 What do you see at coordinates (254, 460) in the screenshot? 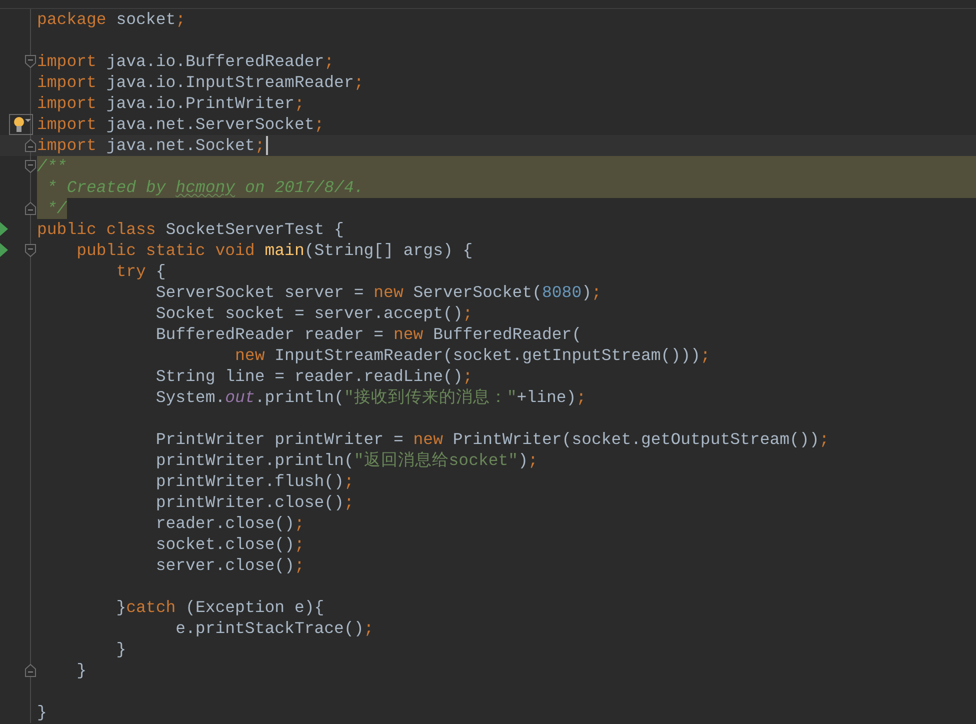
I see `code-text: printWriter.println(` at bounding box center [254, 460].